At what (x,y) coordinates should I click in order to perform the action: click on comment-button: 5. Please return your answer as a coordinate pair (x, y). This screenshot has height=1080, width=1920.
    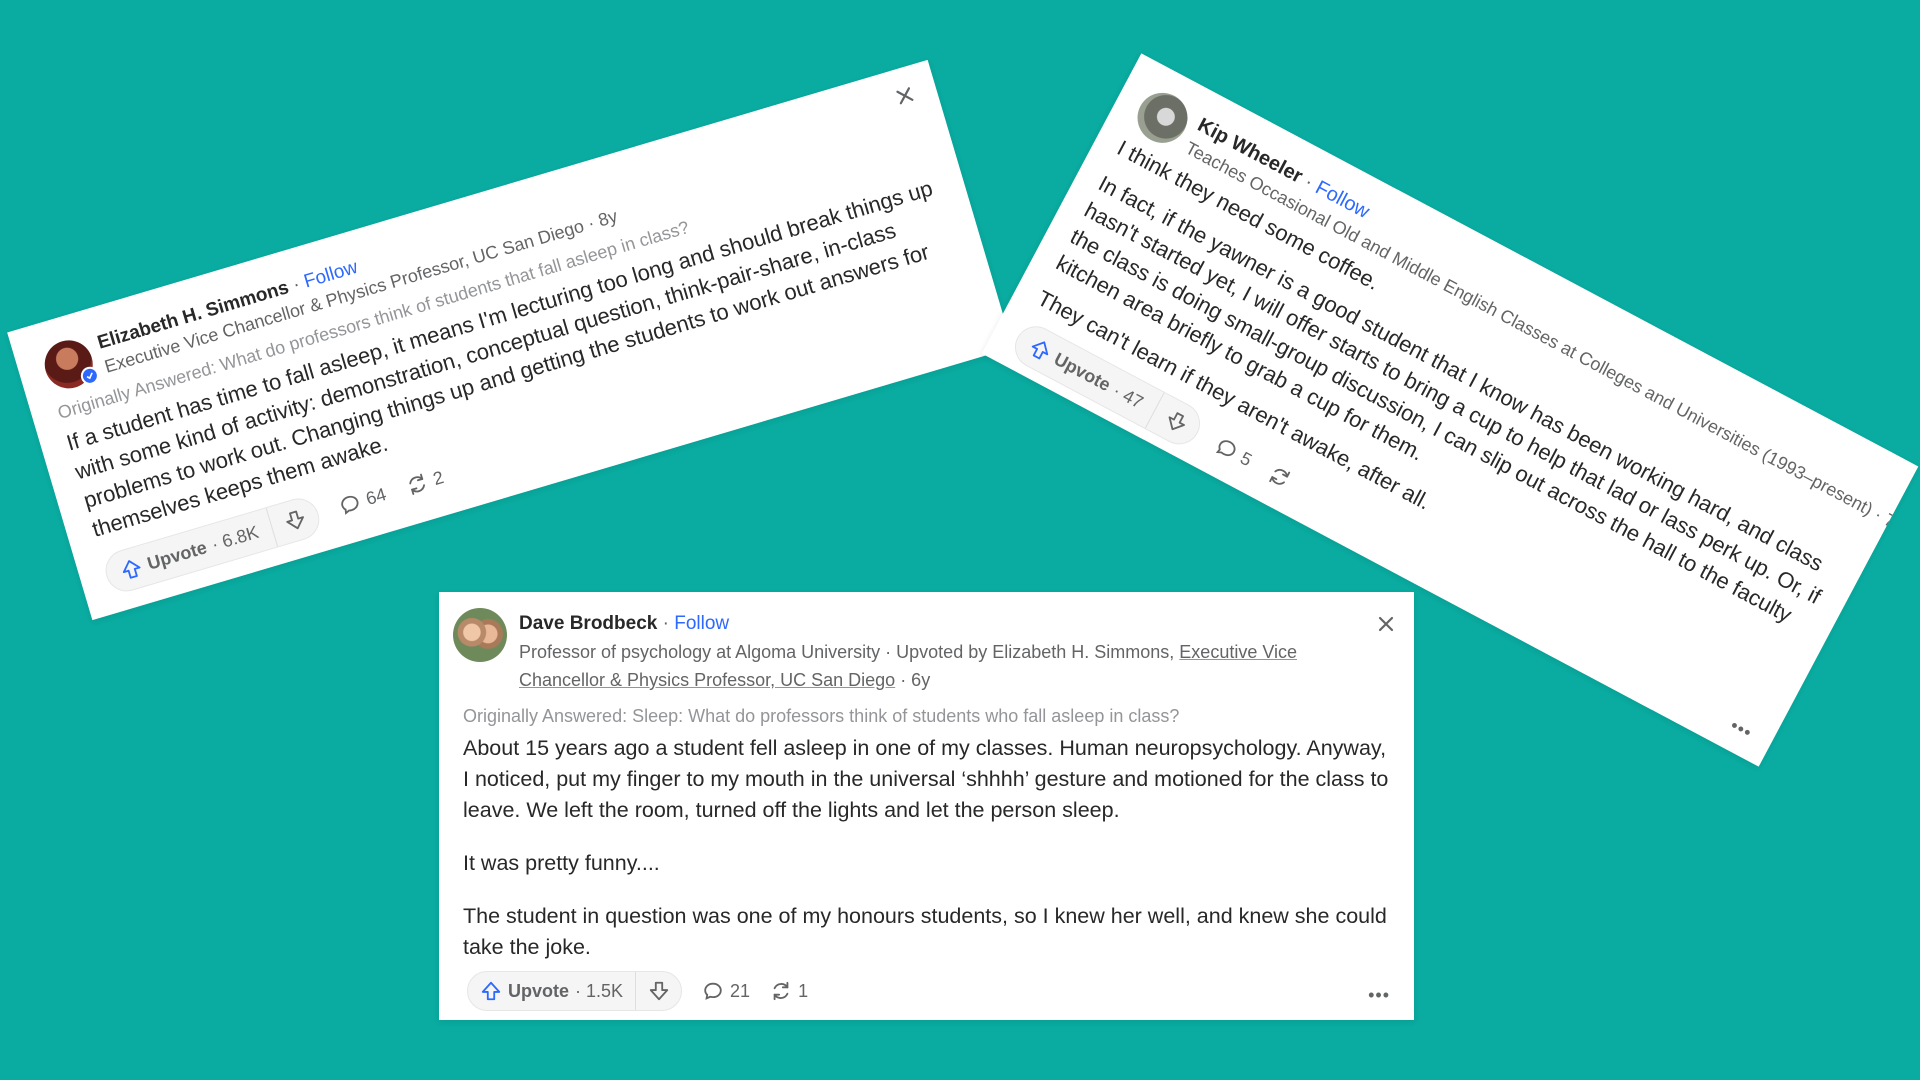
    Looking at the image, I should click on (1234, 452).